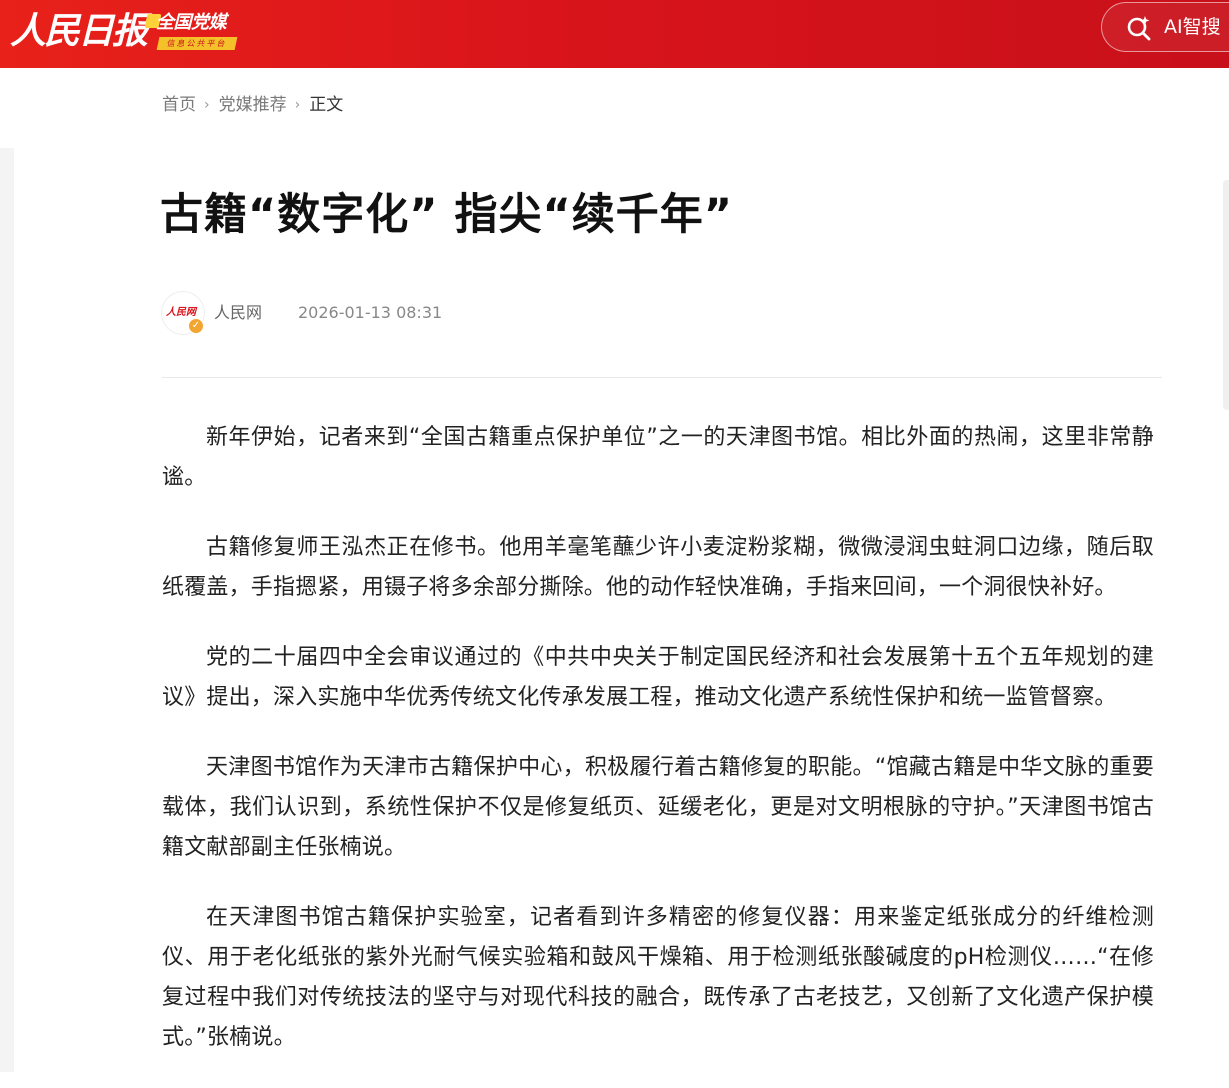 The height and width of the screenshot is (1088, 1229). I want to click on article-meta: 人民网 ✓ 人民网 2026-01-13 08:31, so click(662, 313).